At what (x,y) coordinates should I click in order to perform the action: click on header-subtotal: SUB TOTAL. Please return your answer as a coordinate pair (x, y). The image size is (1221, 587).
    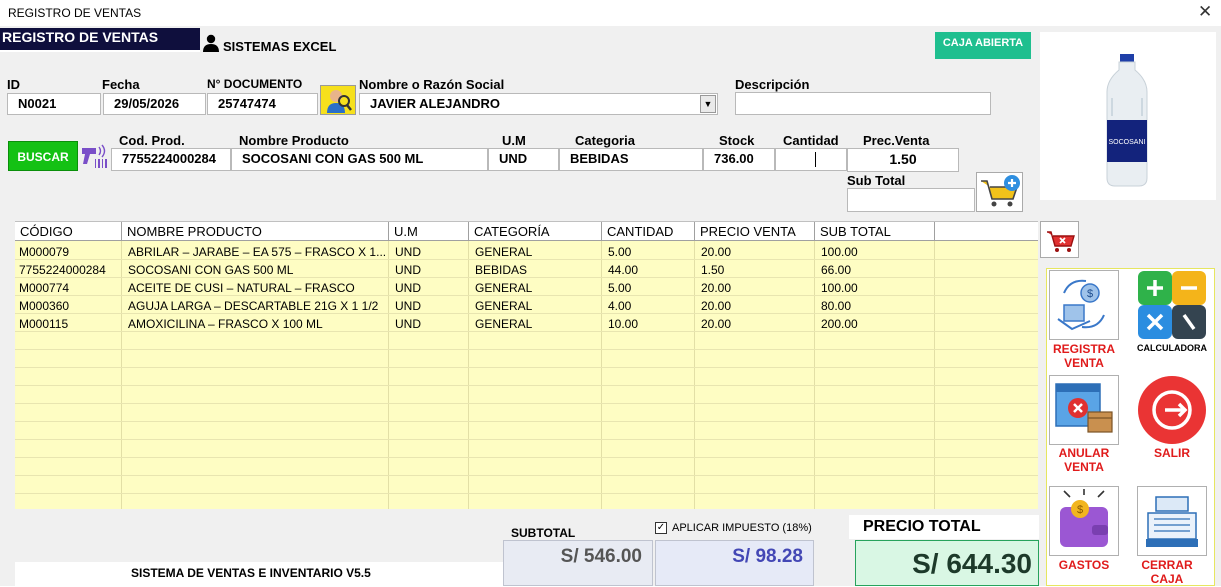
    Looking at the image, I should click on (875, 231).